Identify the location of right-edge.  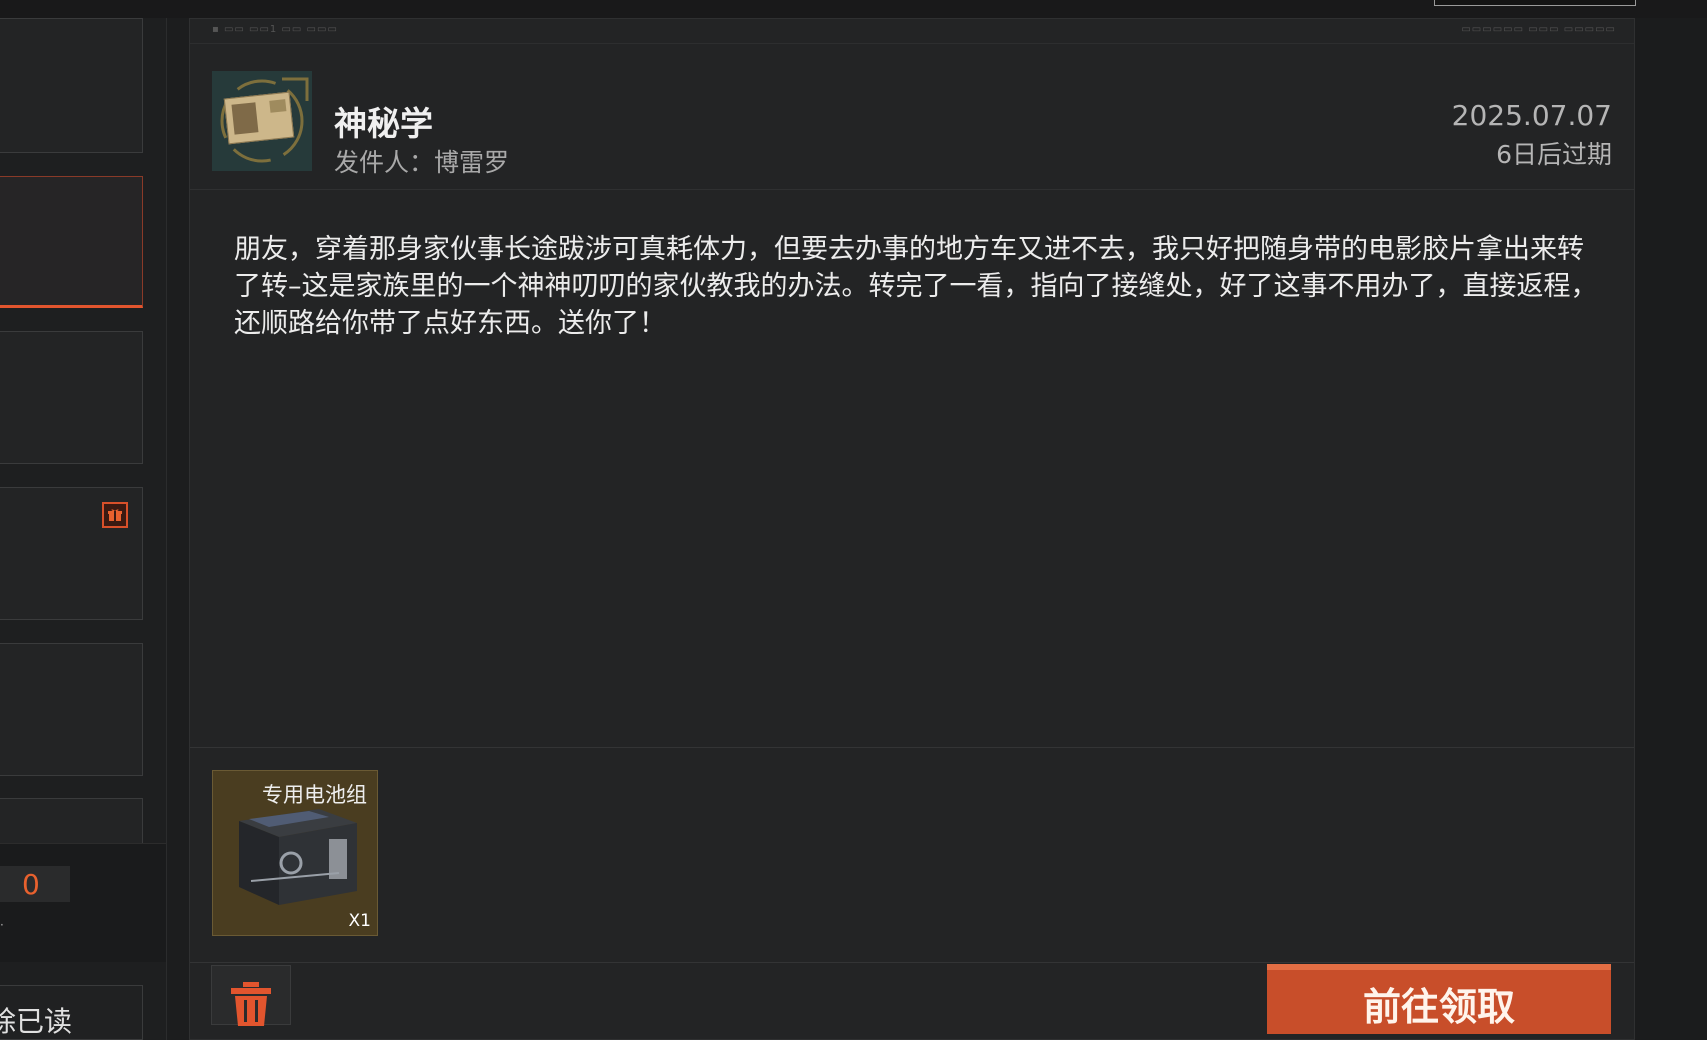
(1671, 529).